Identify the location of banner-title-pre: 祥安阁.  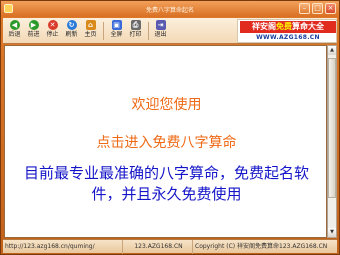
(264, 26).